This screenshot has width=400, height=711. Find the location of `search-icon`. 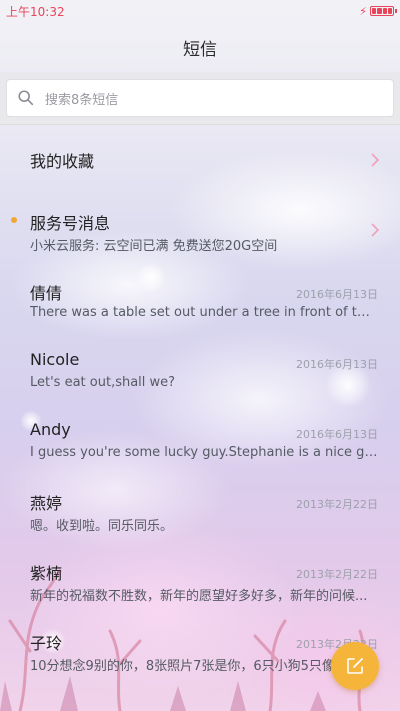

search-icon is located at coordinates (26, 98).